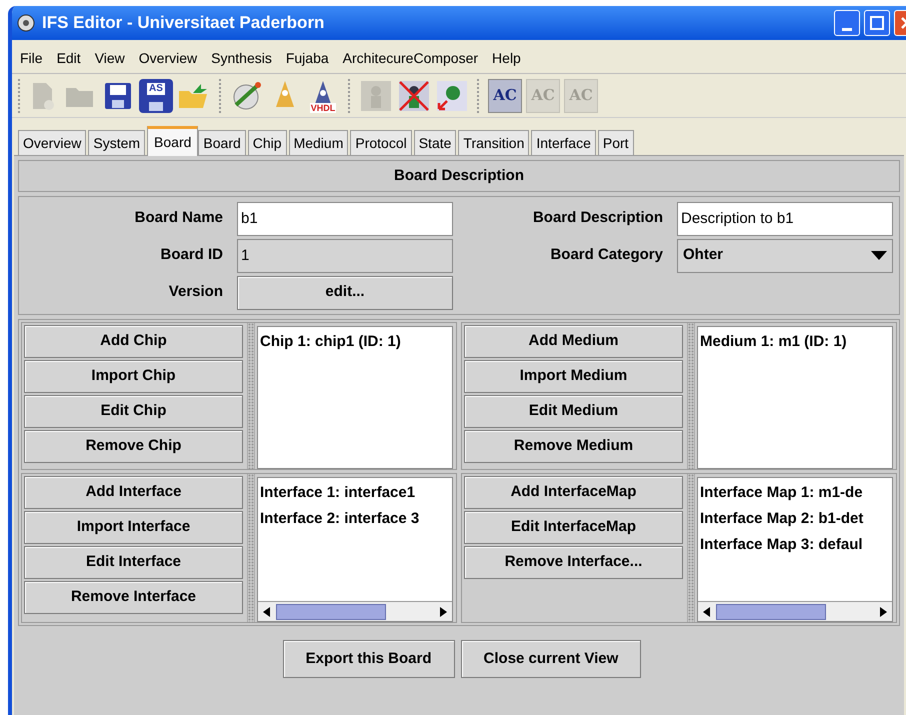  Describe the element at coordinates (551, 659) in the screenshot. I see `footer-button: Close current View` at that location.